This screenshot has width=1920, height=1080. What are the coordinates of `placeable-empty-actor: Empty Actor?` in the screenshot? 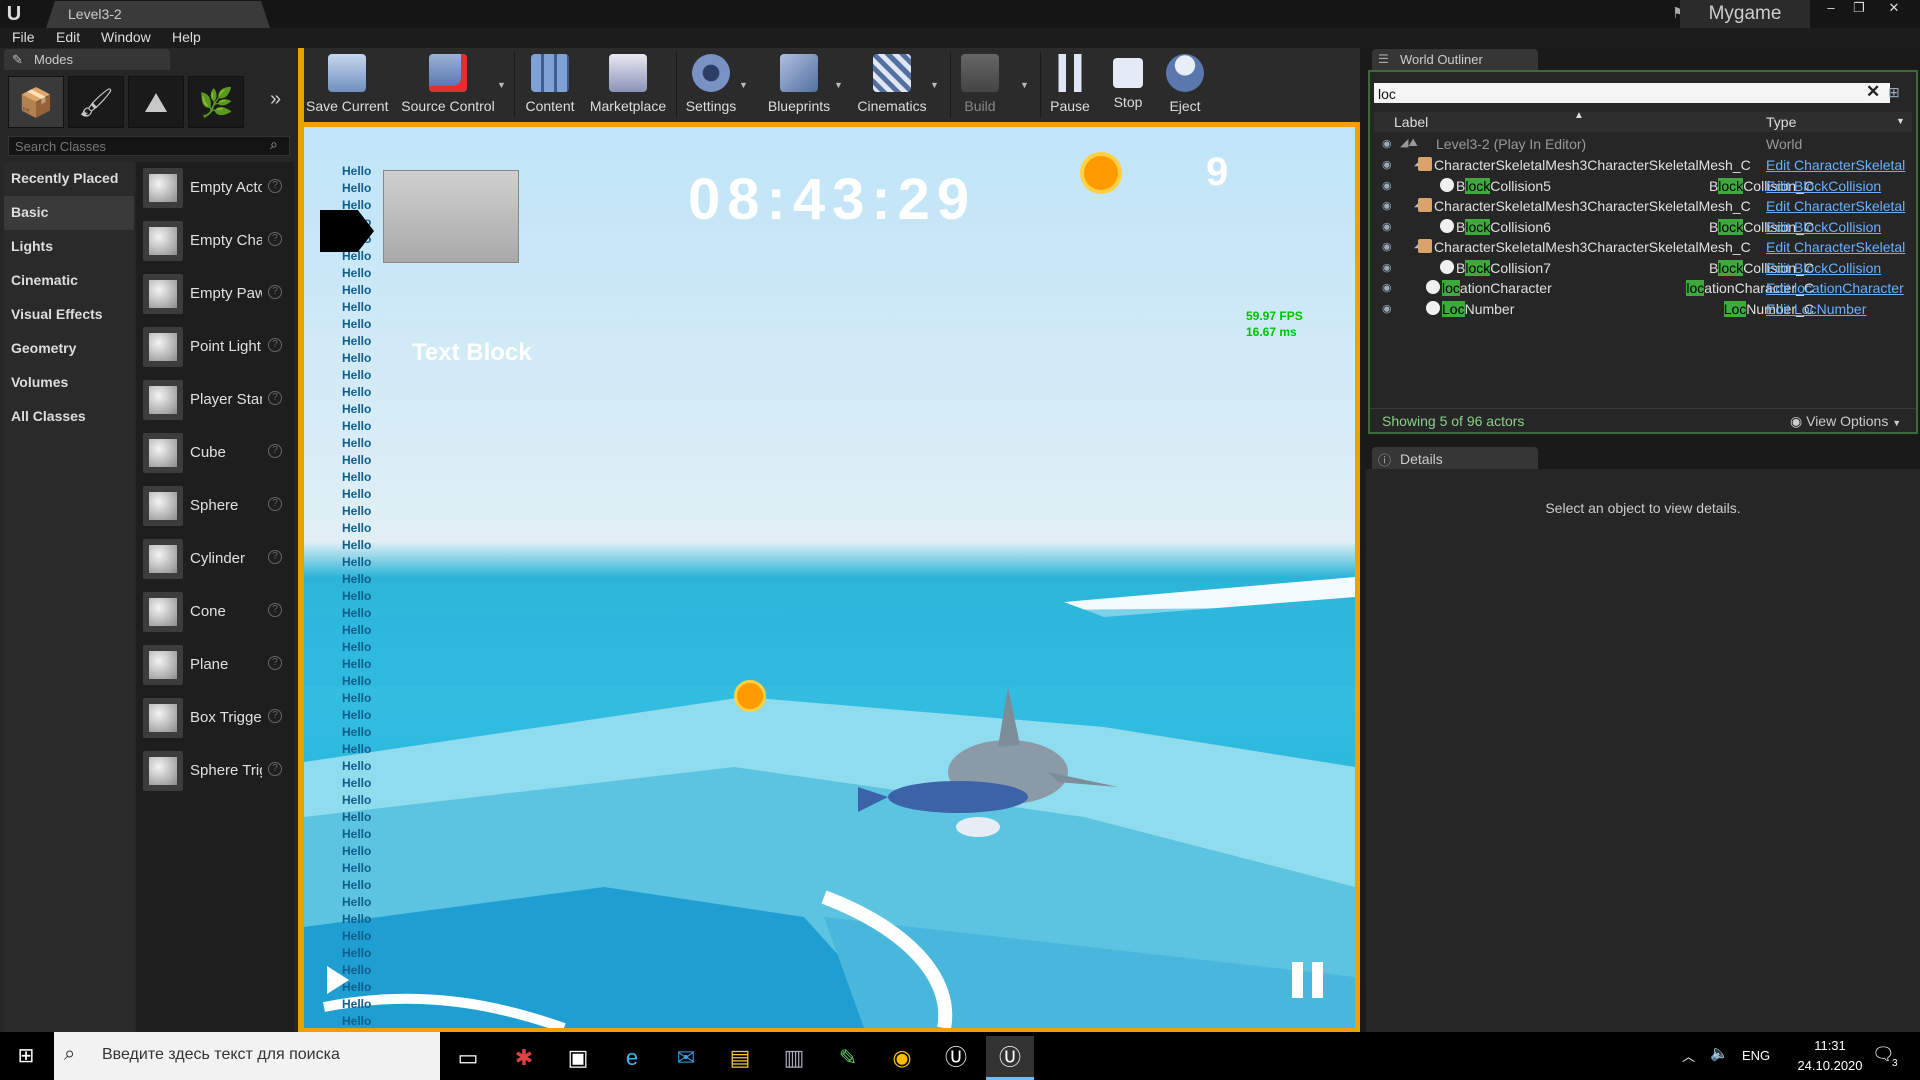 It's located at (215, 189).